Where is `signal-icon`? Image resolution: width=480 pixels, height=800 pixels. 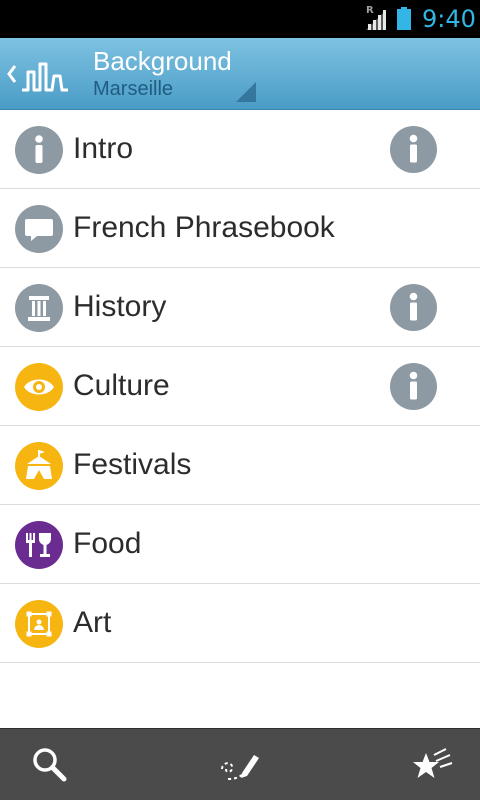 signal-icon is located at coordinates (376, 20).